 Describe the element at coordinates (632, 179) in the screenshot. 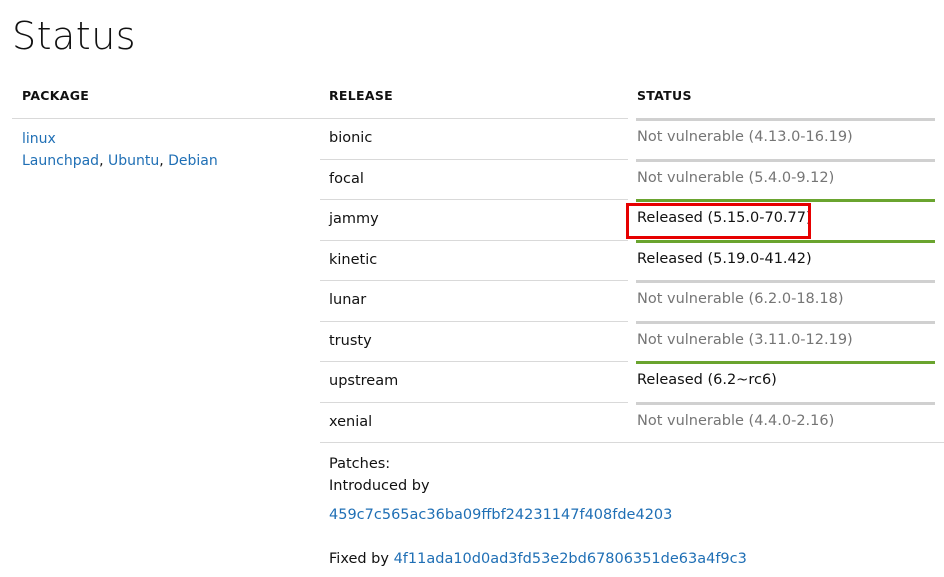

I see `table-row: focal Not vulnerable (5.4.0-9.12)` at that location.